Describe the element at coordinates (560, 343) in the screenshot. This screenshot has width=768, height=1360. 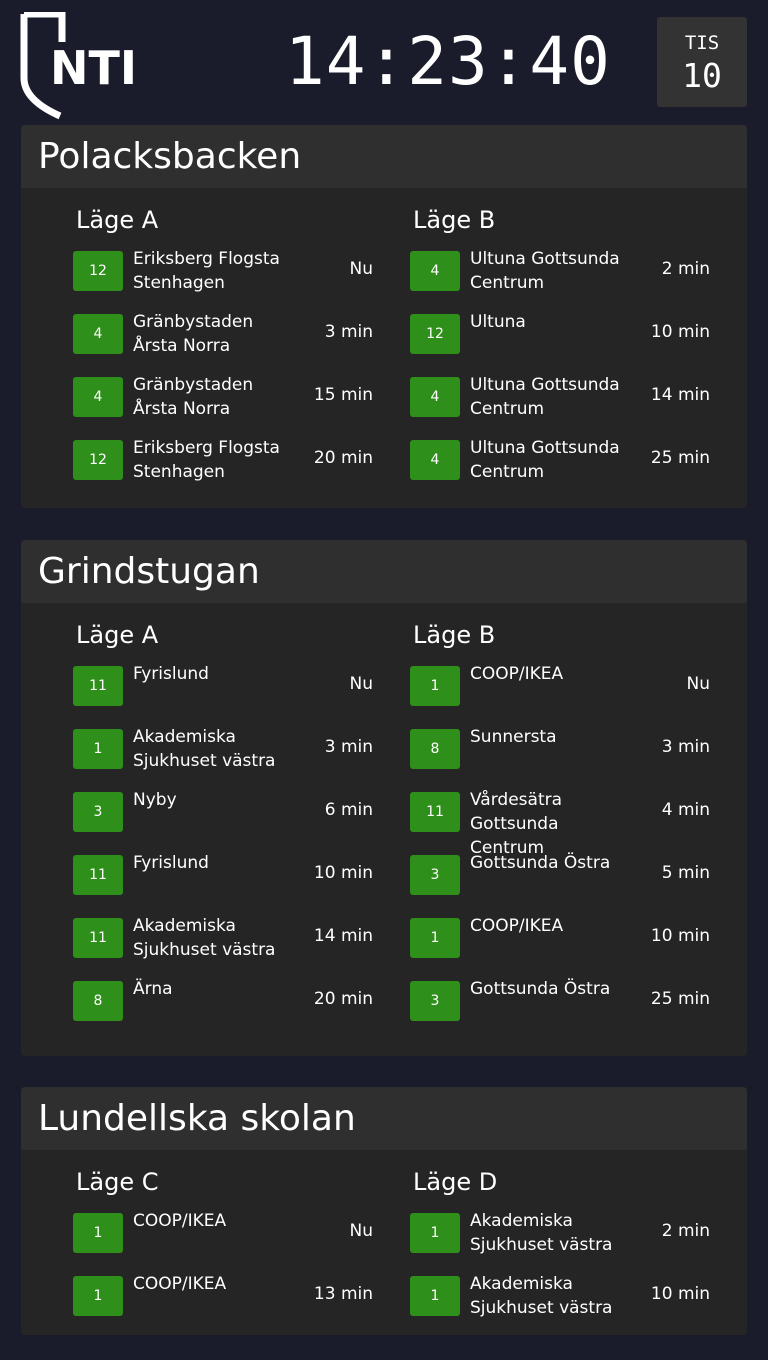
I see `departure-row: 12 Ultuna 10 min` at that location.